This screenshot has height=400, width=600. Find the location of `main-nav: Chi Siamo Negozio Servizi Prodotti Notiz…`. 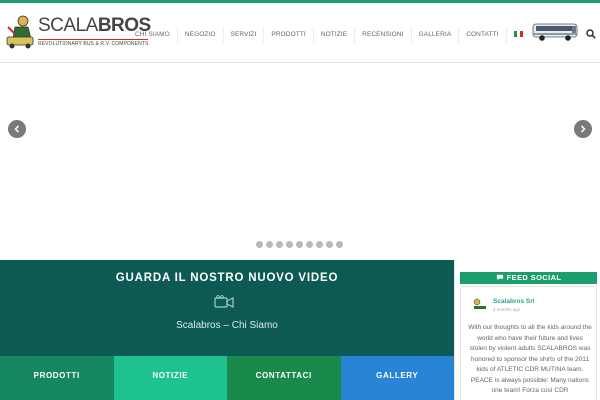

main-nav: Chi Siamo Negozio Servizi Prodotti Notiz… is located at coordinates (329, 35).